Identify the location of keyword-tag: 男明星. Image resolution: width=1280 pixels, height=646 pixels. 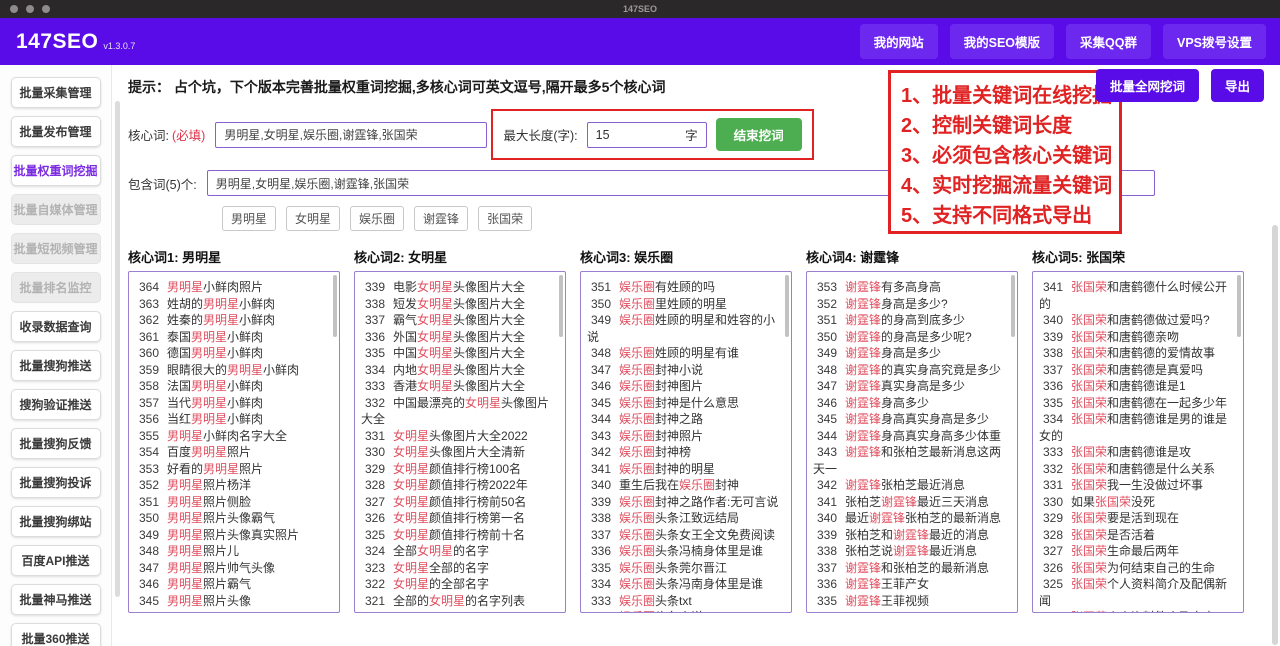
(249, 218).